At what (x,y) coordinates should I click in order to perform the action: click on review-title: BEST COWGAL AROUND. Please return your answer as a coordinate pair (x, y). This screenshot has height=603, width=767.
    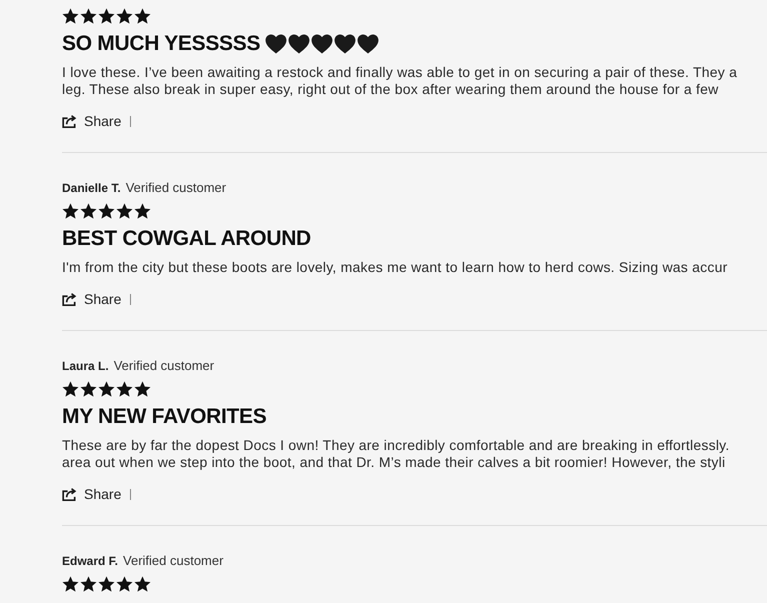
    Looking at the image, I should click on (186, 239).